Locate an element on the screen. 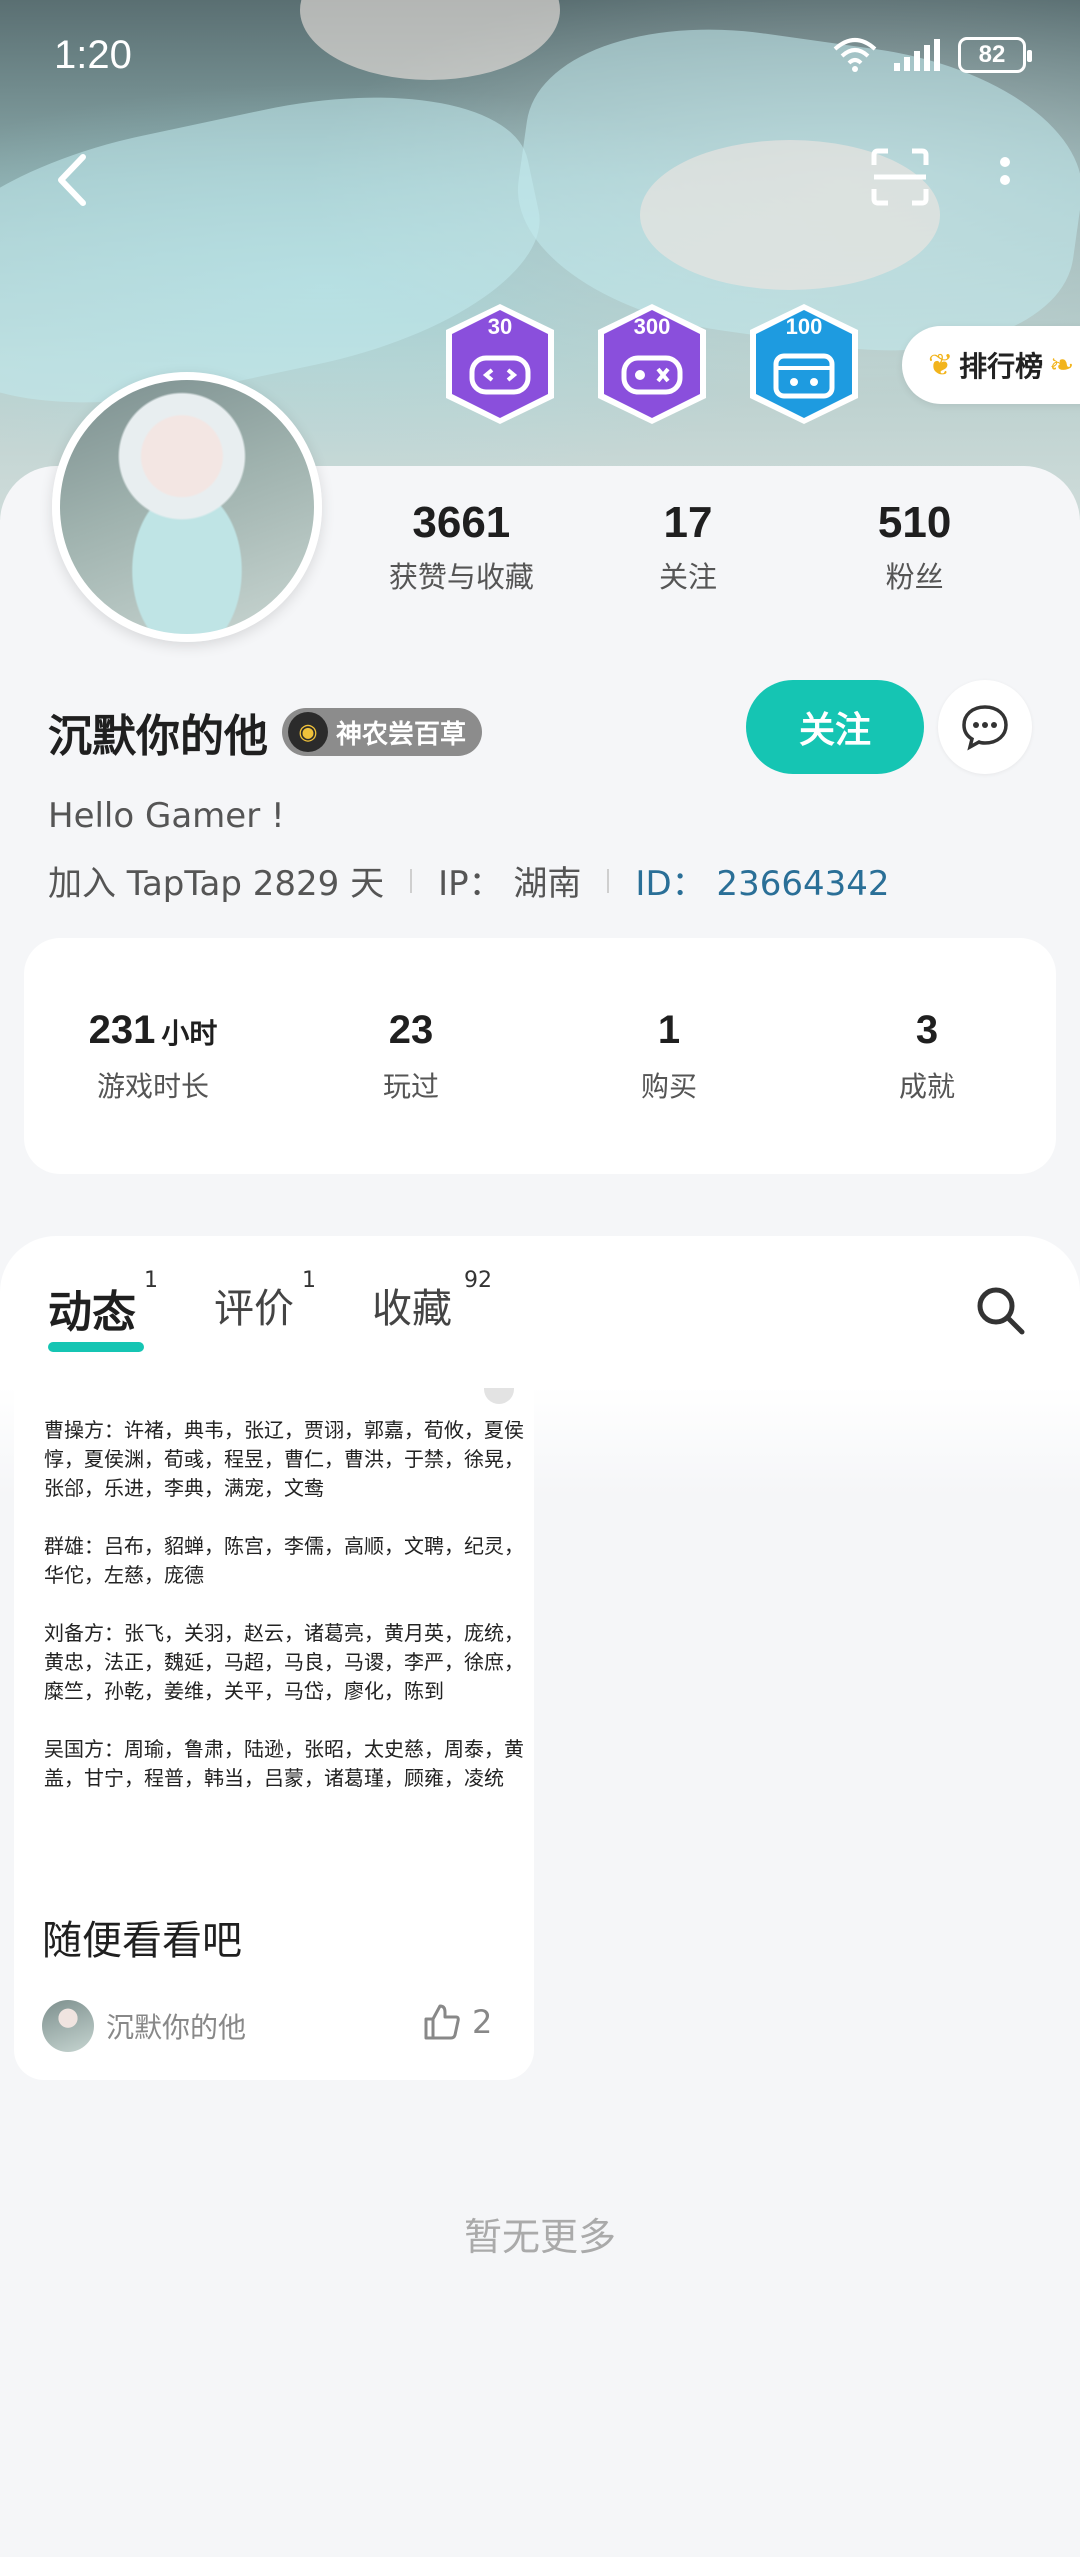 Image resolution: width=1080 pixels, height=2557 pixels. stat-label: 关注 is located at coordinates (687, 577).